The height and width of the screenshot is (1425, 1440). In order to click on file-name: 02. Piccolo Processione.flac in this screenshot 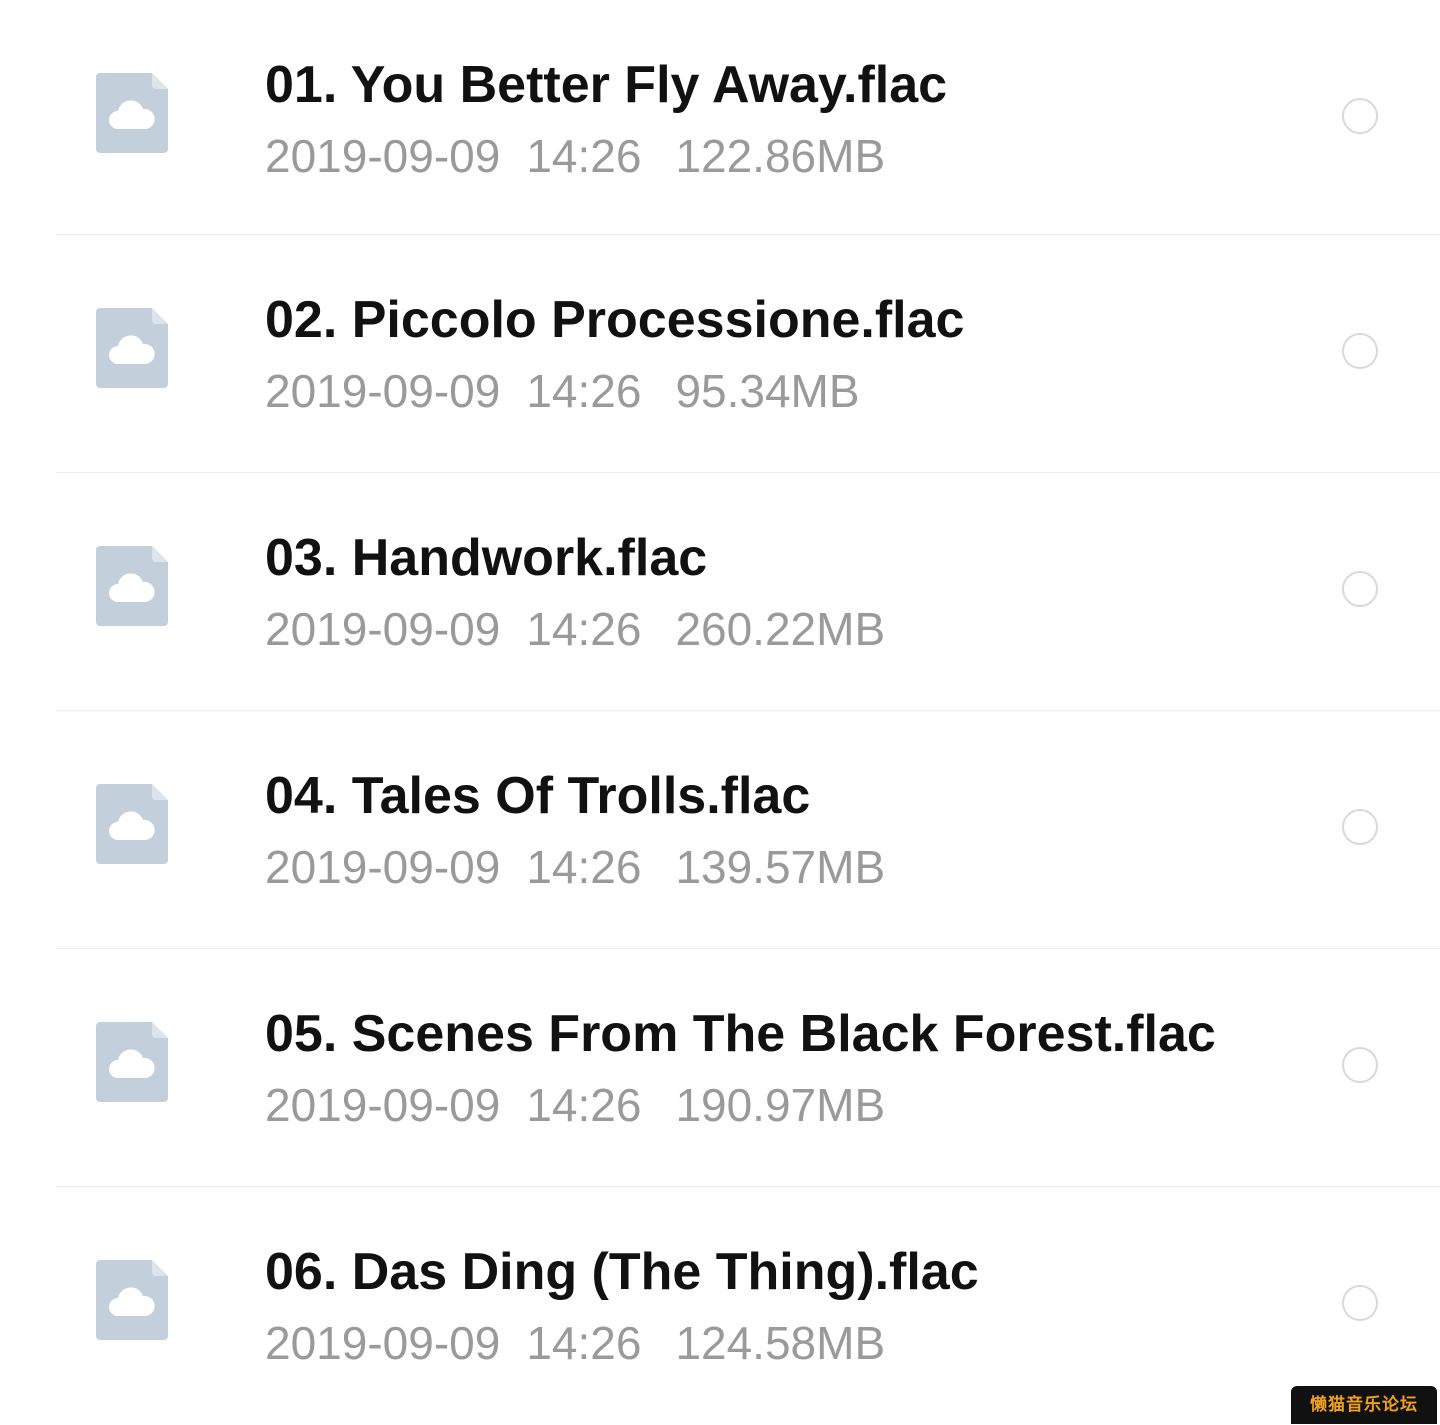, I will do `click(615, 320)`.